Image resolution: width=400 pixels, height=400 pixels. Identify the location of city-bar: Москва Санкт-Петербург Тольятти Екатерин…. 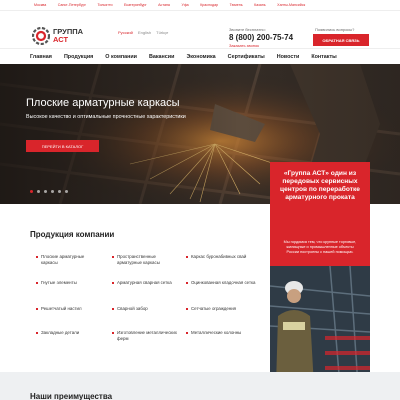
(200, 5).